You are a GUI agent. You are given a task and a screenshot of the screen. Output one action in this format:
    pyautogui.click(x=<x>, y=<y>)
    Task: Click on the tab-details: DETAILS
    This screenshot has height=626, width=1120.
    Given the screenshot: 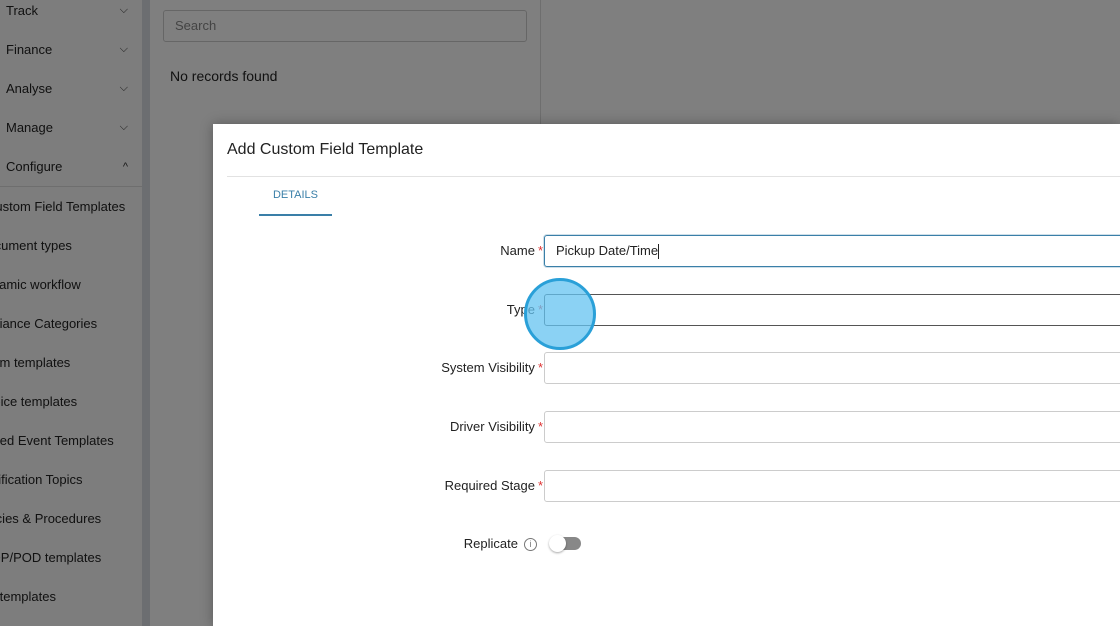 What is the action you would take?
    pyautogui.click(x=295, y=198)
    